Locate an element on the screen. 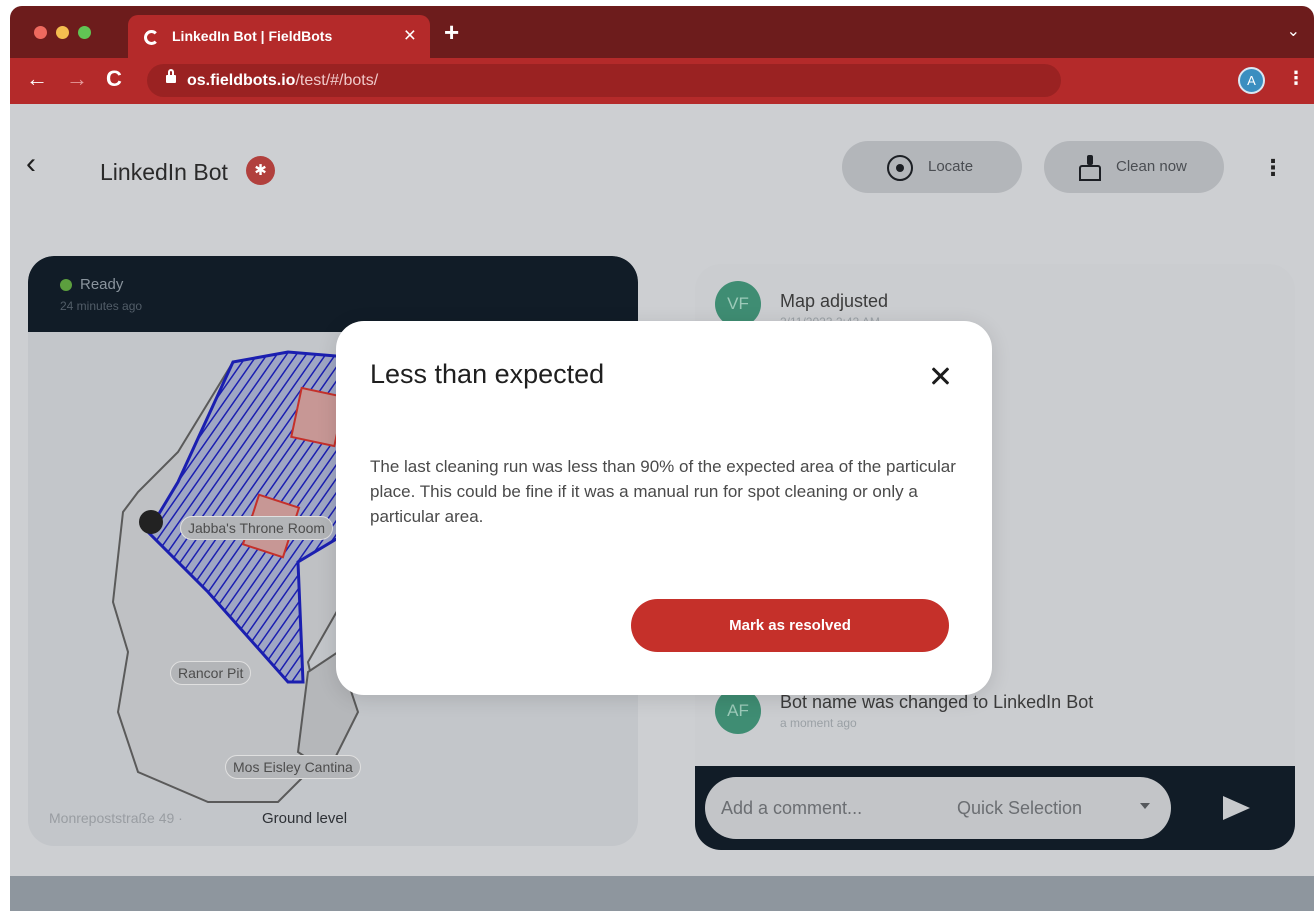  status-time: 24 minutes ago is located at coordinates (101, 306).